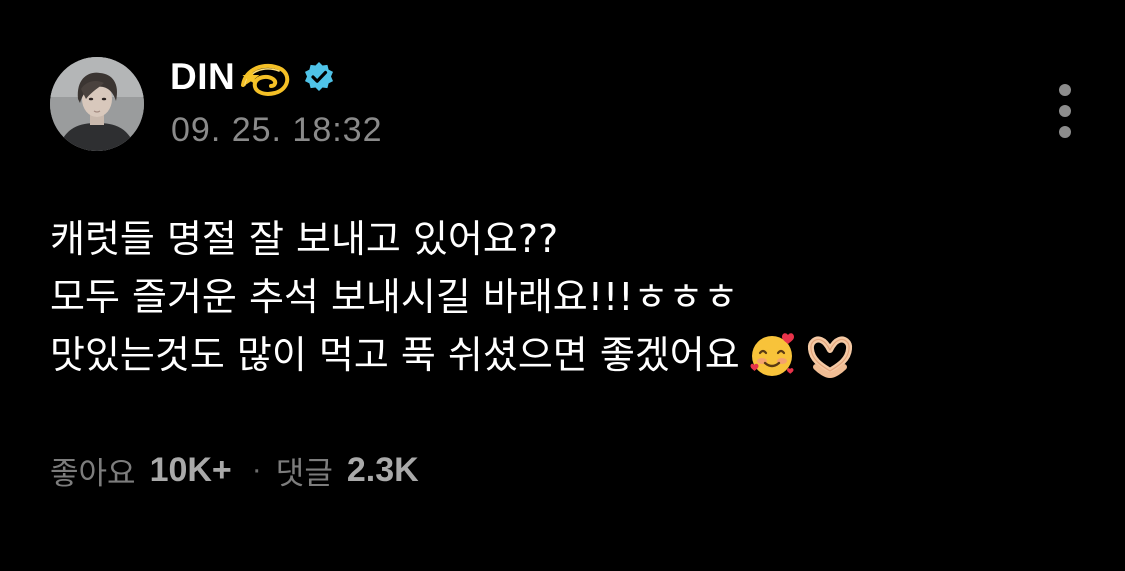 Image resolution: width=1125 pixels, height=571 pixels. What do you see at coordinates (394, 297) in the screenshot?
I see `post-line-text: 모두 즐거운 추석 보내시길 바래요!!!ㅎㅎㅎ` at bounding box center [394, 297].